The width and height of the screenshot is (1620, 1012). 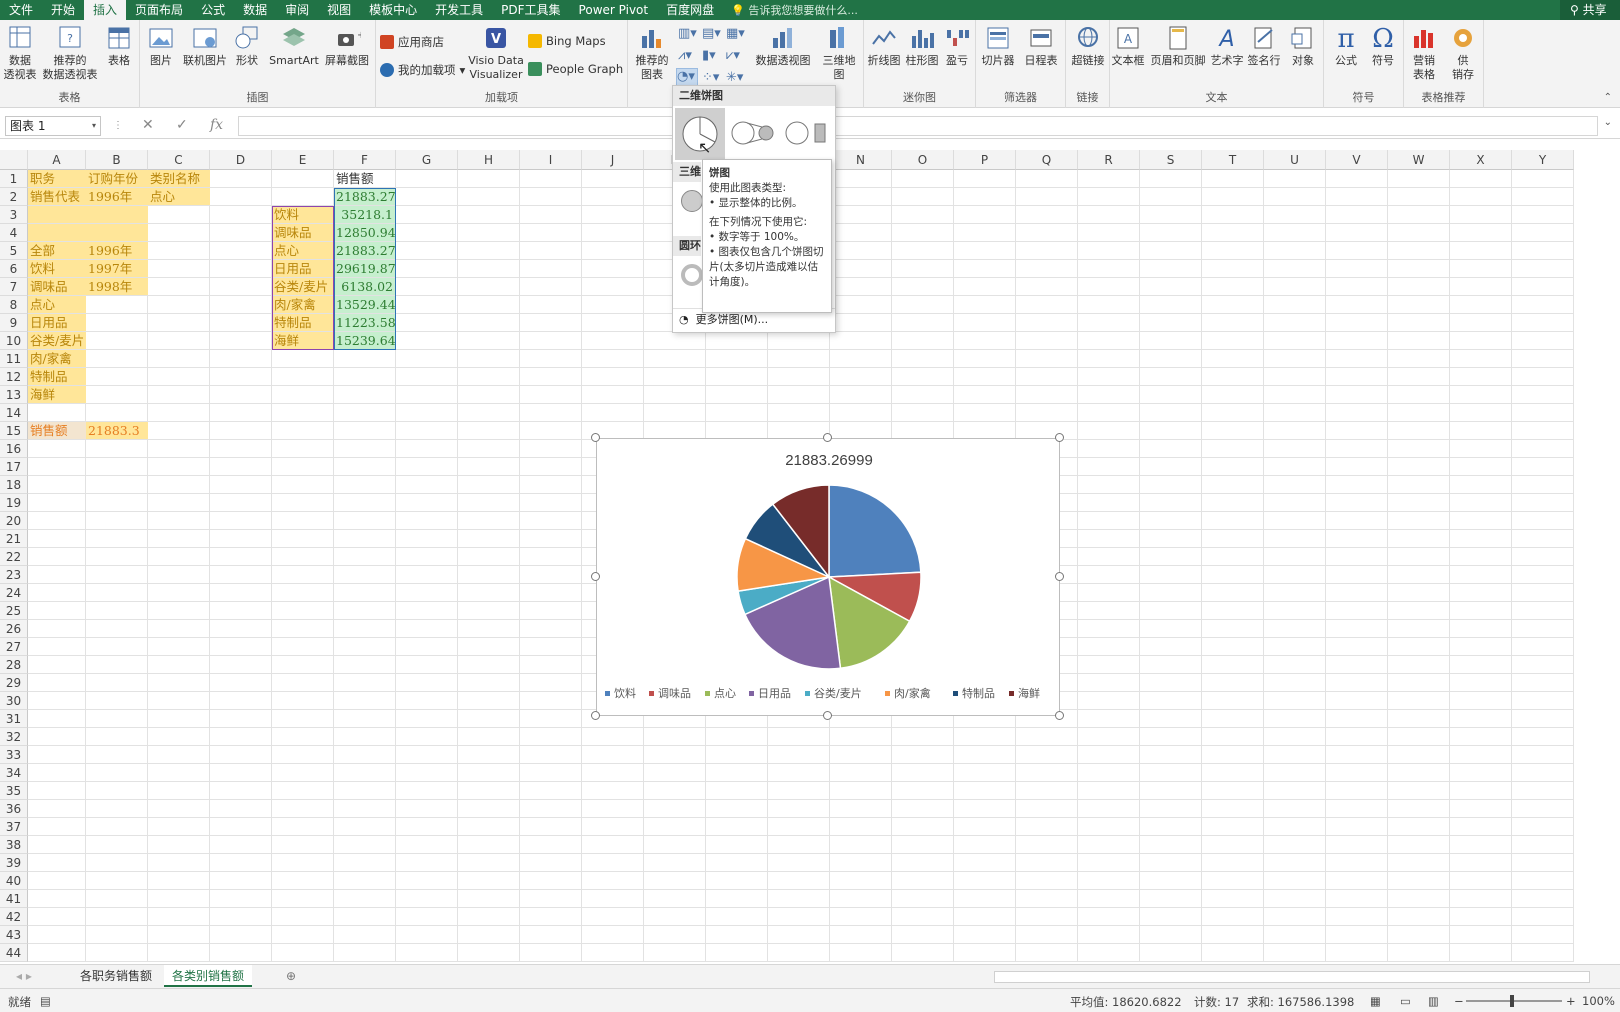 What do you see at coordinates (1543, 160) in the screenshot?
I see `column-header-Y: Y` at bounding box center [1543, 160].